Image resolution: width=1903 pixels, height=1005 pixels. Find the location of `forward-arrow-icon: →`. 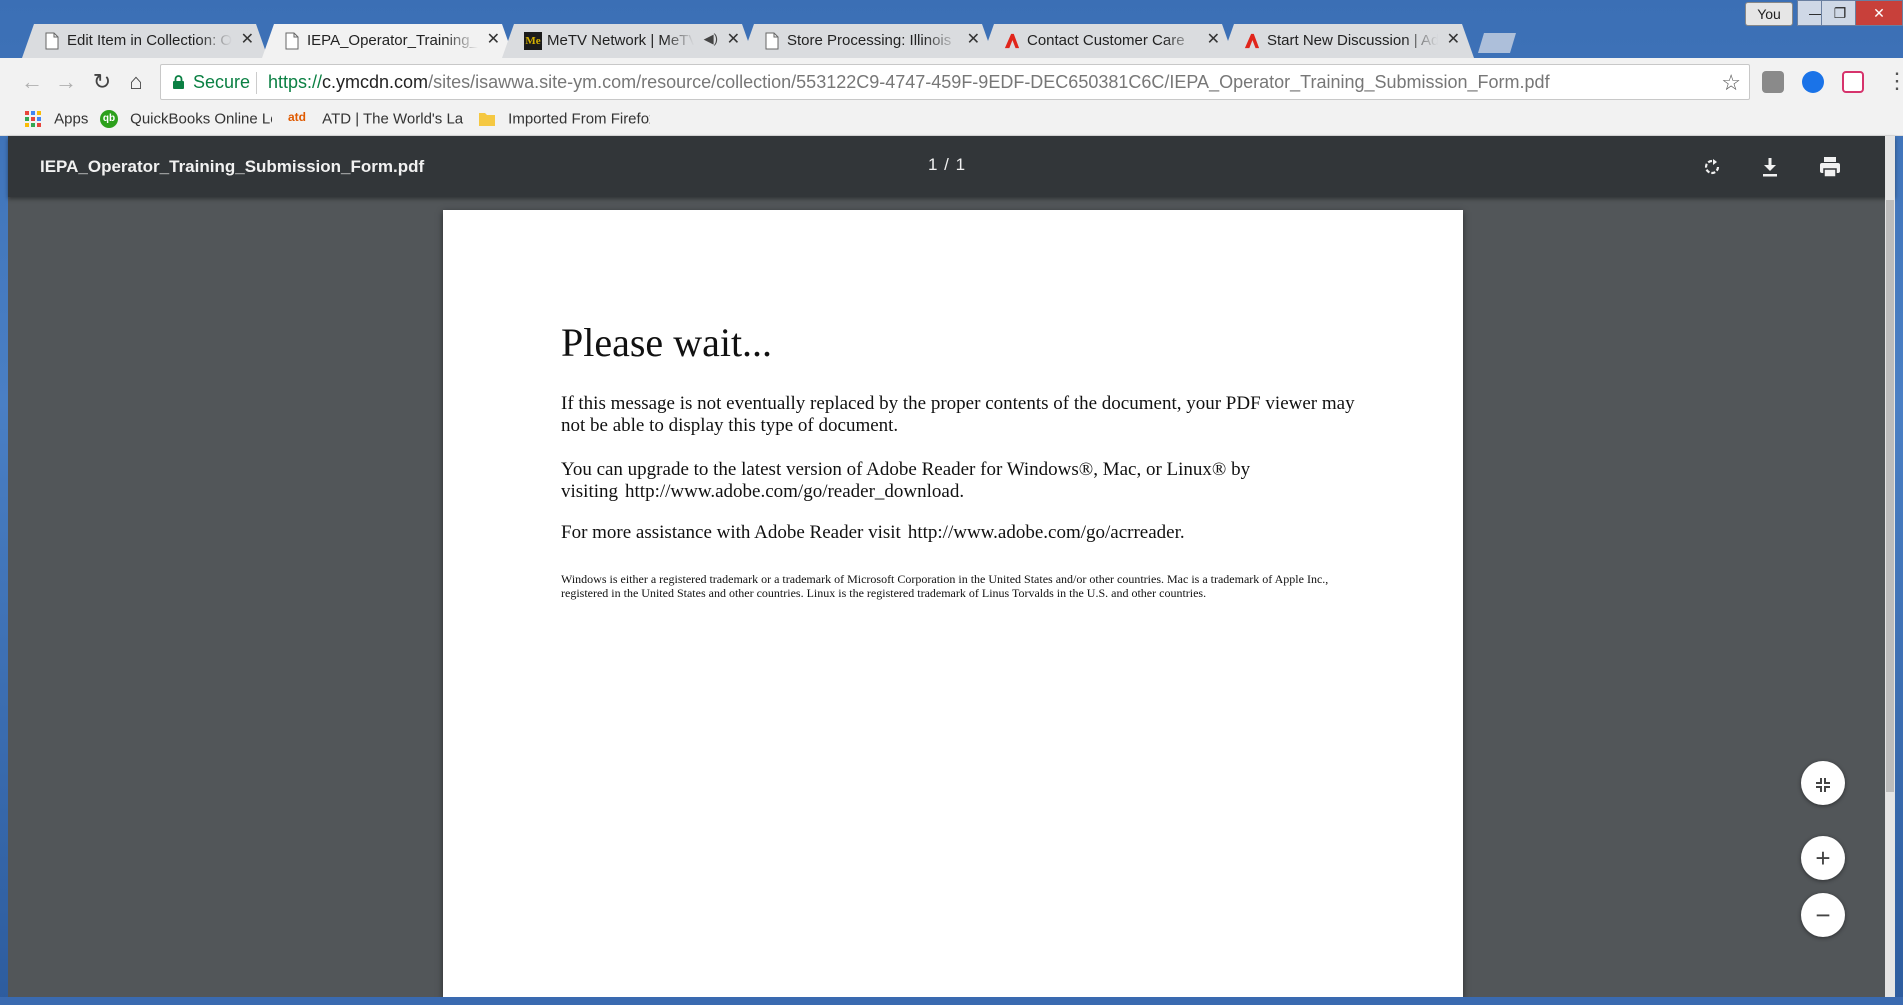

forward-arrow-icon: → is located at coordinates (66, 82).